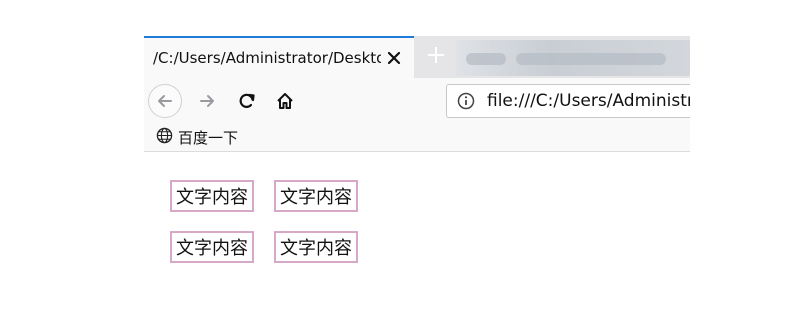  What do you see at coordinates (417, 137) in the screenshot?
I see `bookmarks-bar: 百度一下` at bounding box center [417, 137].